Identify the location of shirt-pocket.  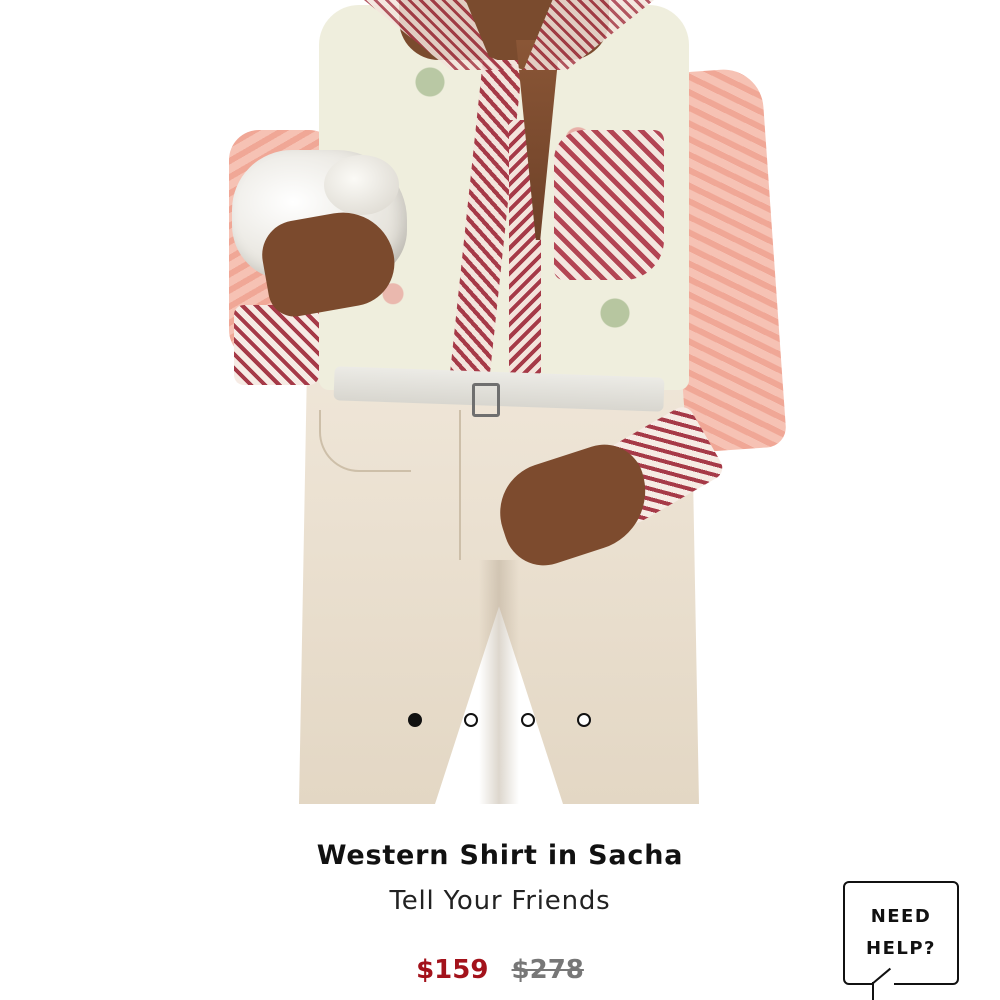
(609, 205).